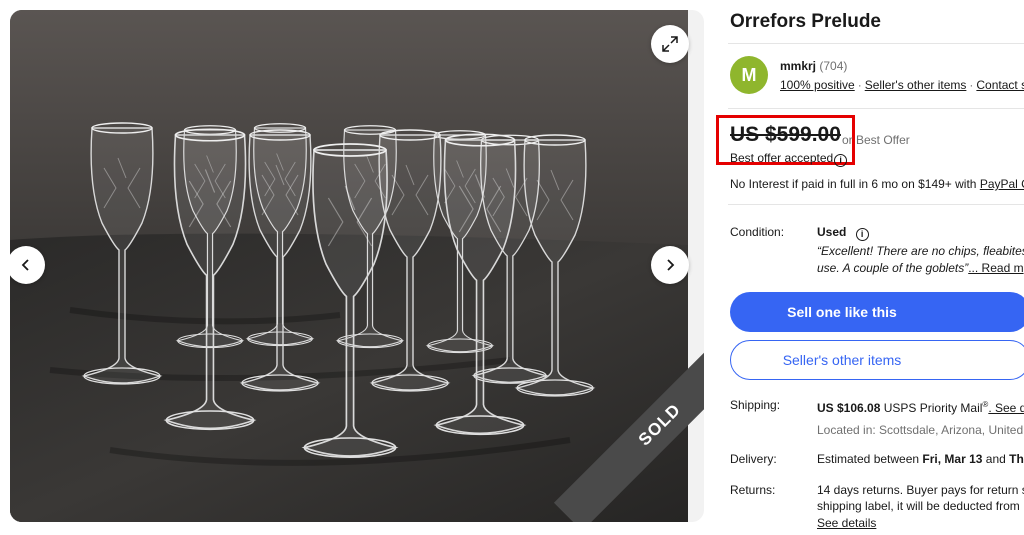 The width and height of the screenshot is (1024, 535). What do you see at coordinates (25, 265) in the screenshot?
I see `chevron-left-icon` at bounding box center [25, 265].